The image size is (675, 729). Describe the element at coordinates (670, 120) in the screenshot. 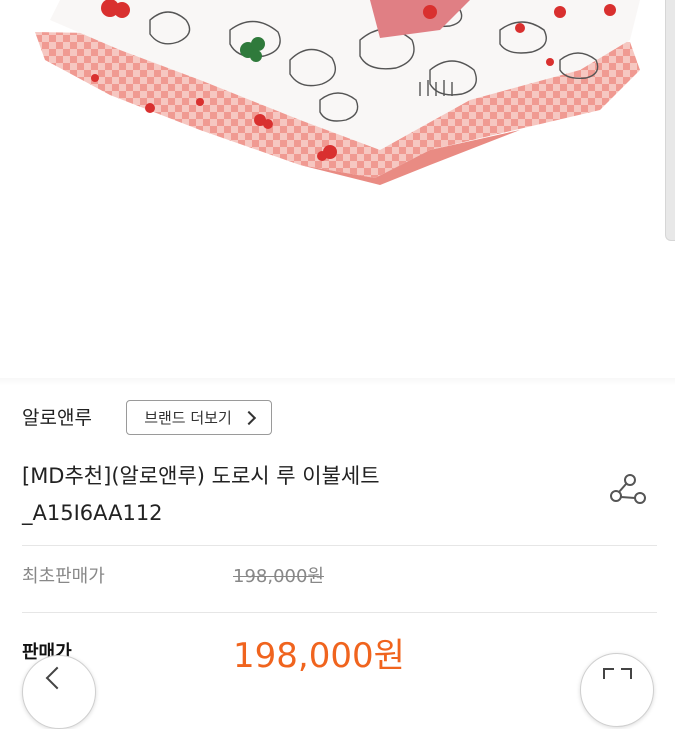

I see `scroll-indicator` at that location.